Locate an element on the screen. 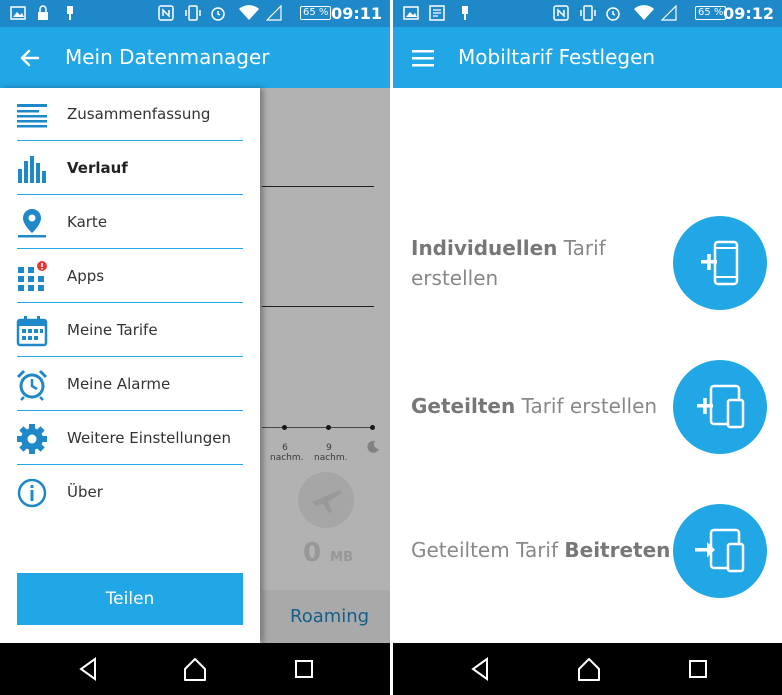 Image resolution: width=782 pixels, height=695 pixels. option-label: Geteilten Tarif erstellen is located at coordinates (534, 406).